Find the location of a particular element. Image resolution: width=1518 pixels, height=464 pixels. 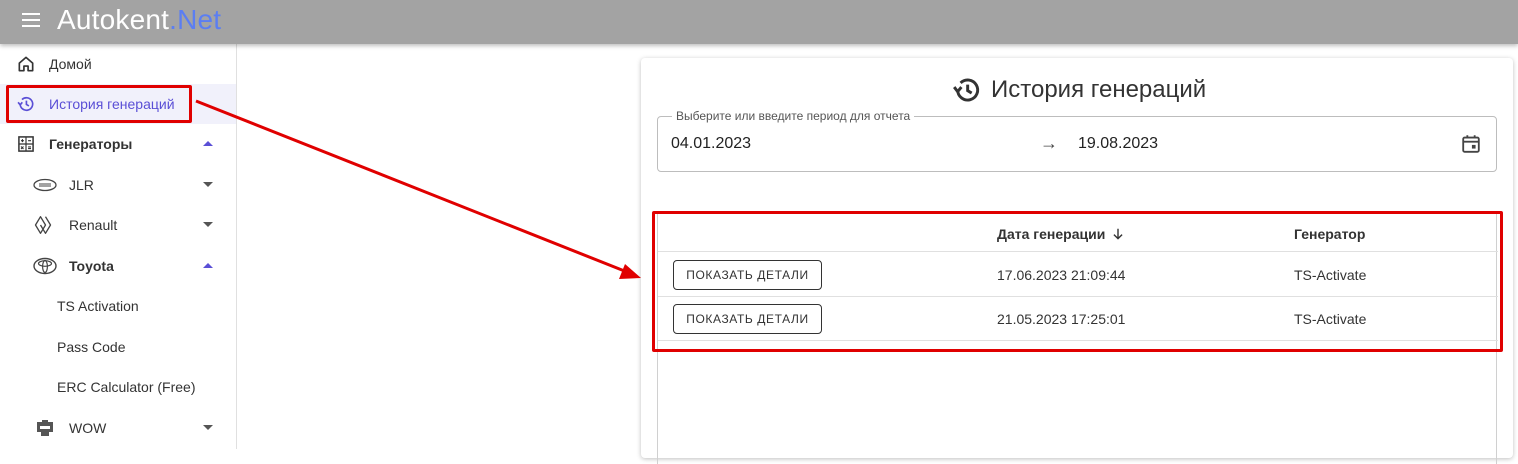

sidebar-item-label: TS Activation is located at coordinates (98, 306).